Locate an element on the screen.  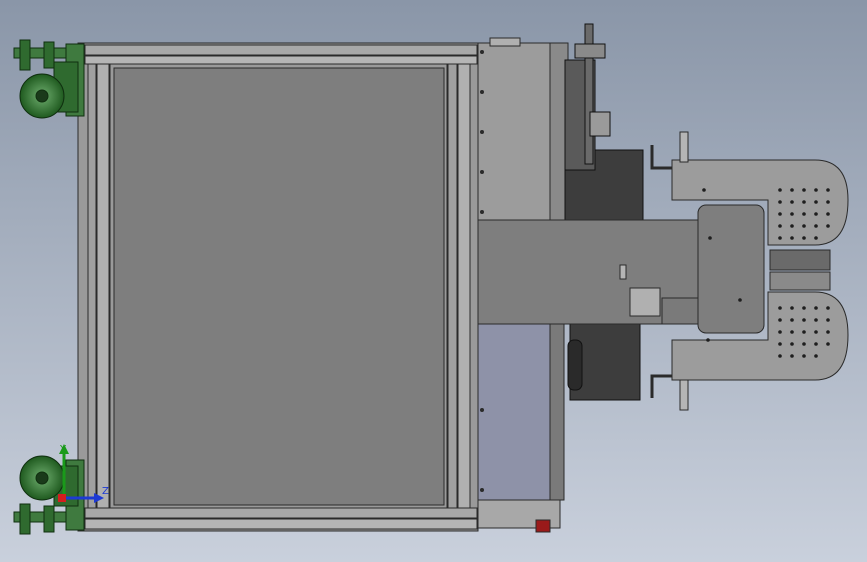
axis-label-y: Y is located at coordinates (63, 449).